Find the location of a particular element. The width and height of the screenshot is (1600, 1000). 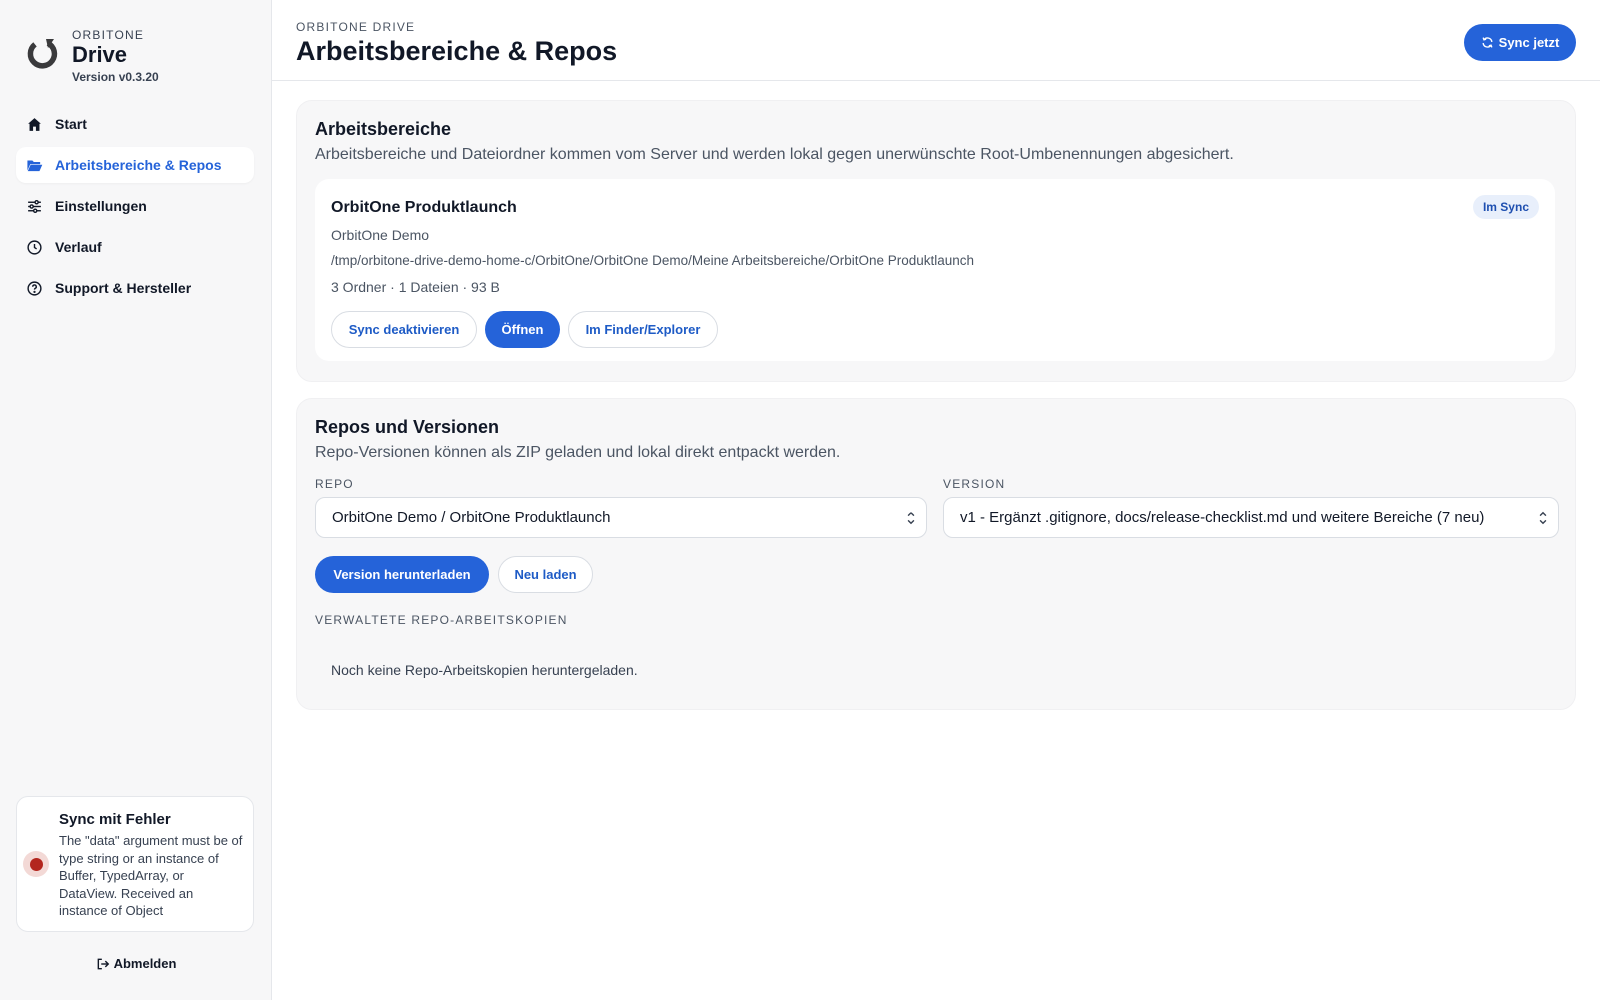

page-kicker: ORBITONE DRIVE is located at coordinates (356, 27).